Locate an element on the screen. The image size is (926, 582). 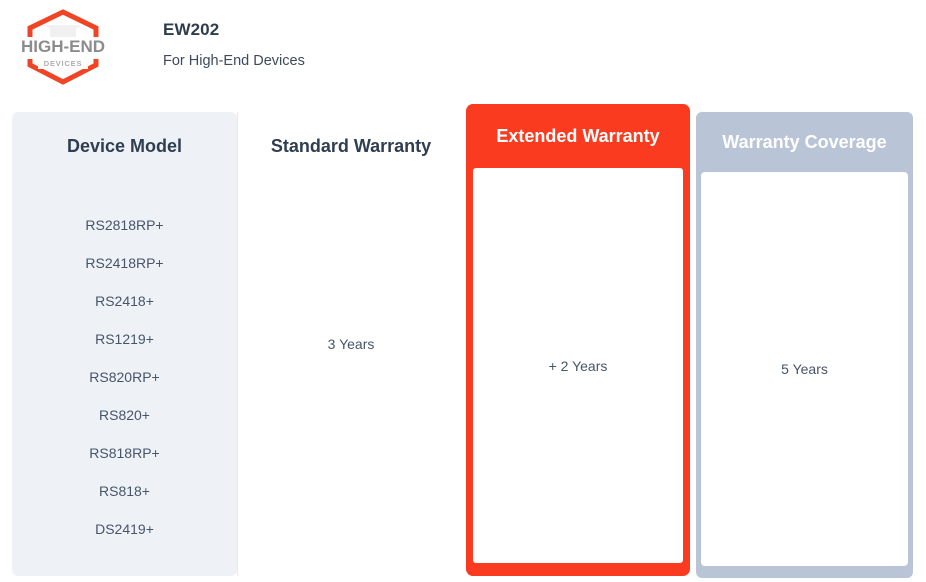
list-item: RS818+ is located at coordinates (124, 491).